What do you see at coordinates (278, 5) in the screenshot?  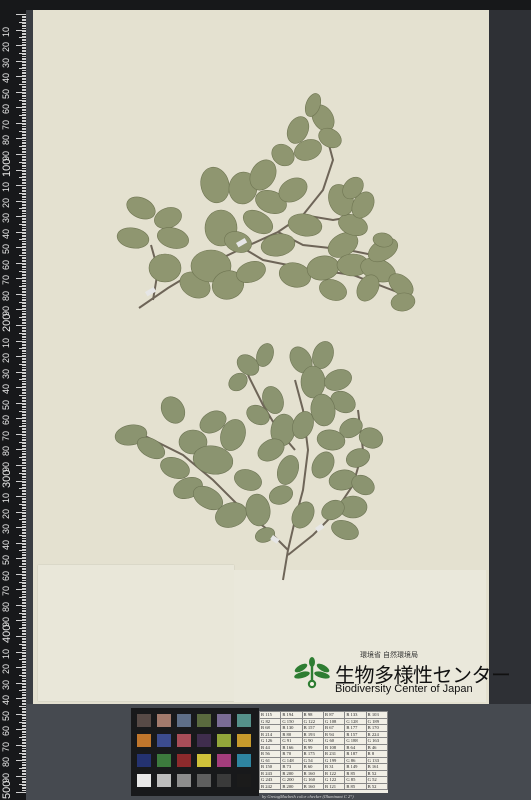 I see `top-ruler-strip` at bounding box center [278, 5].